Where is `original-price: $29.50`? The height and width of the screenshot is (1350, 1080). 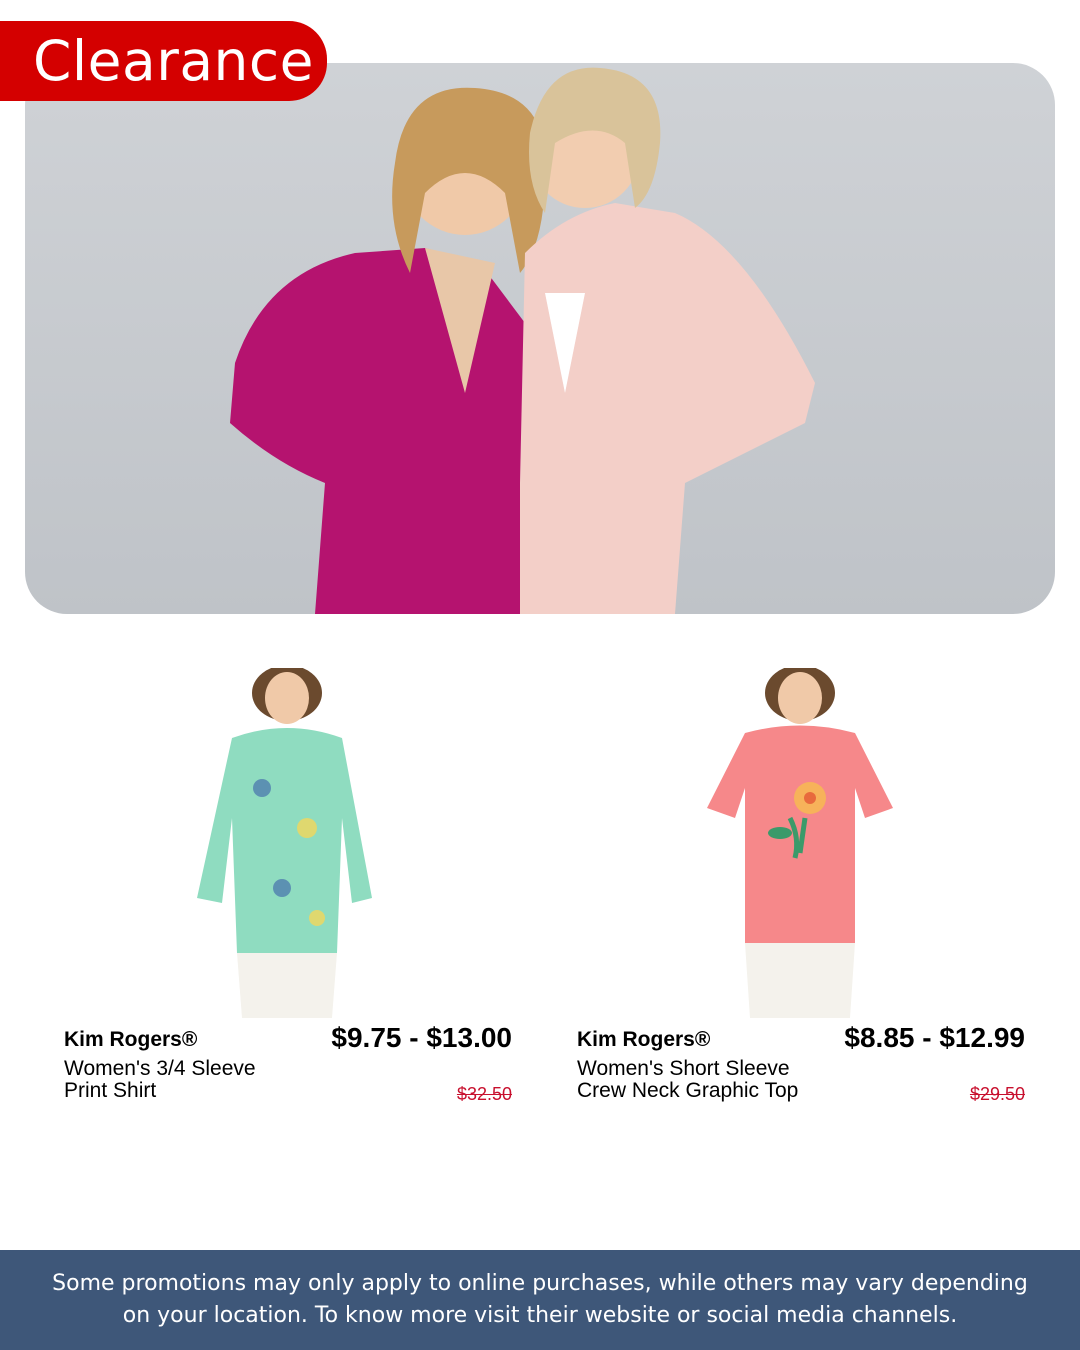
original-price: $29.50 is located at coordinates (997, 1094).